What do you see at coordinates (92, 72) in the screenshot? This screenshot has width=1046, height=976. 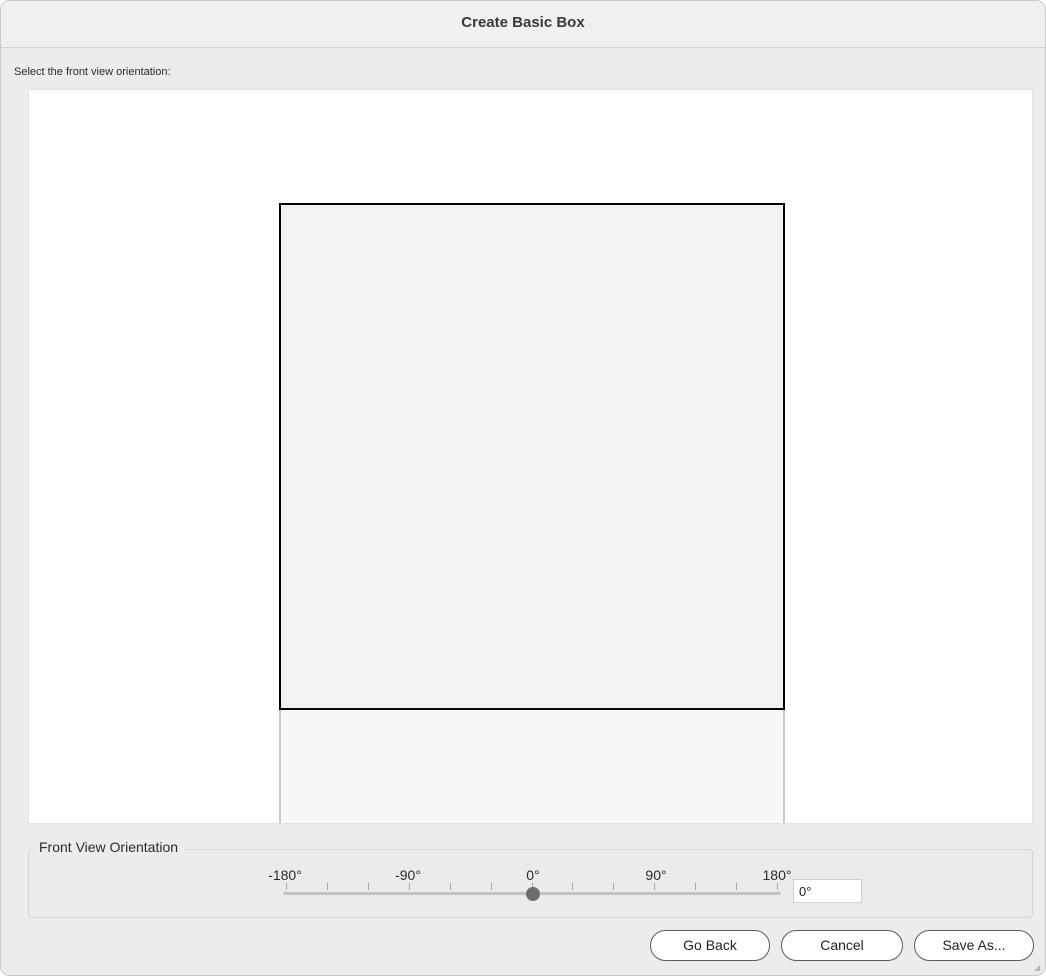 I see `instruction-text: Select the front view orientation:` at bounding box center [92, 72].